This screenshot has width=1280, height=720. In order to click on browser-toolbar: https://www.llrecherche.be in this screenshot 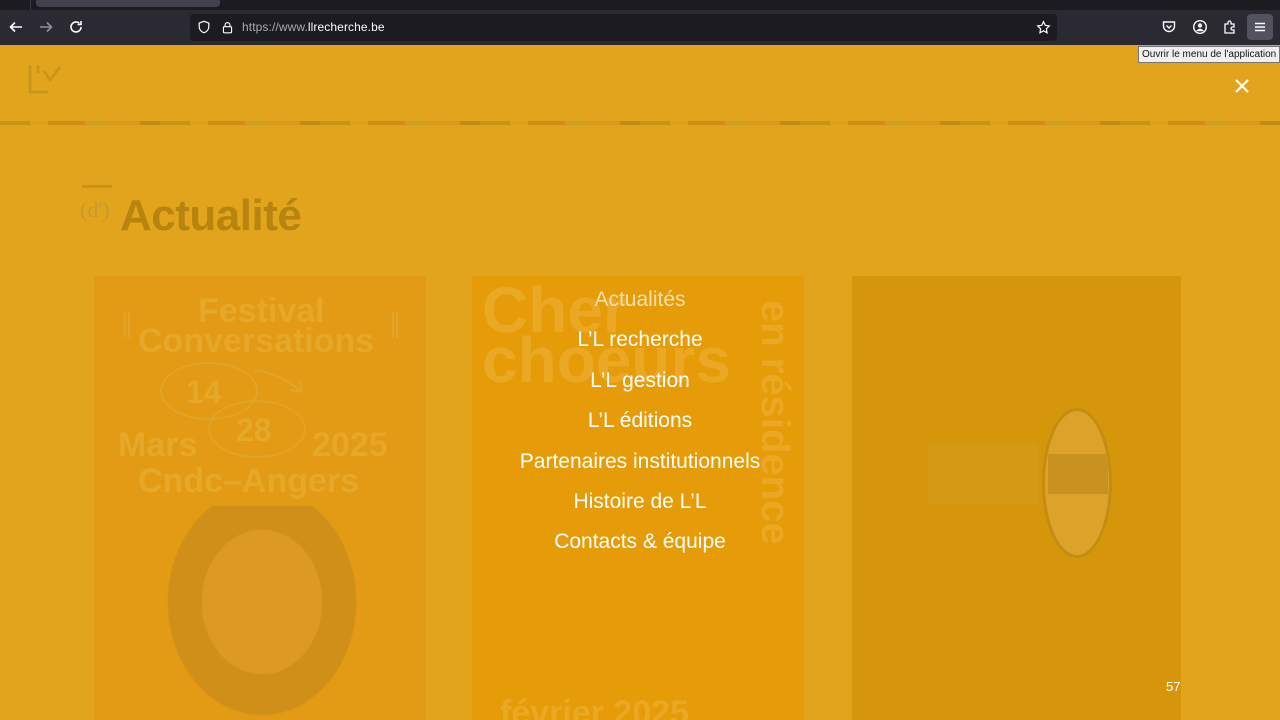, I will do `click(640, 27)`.